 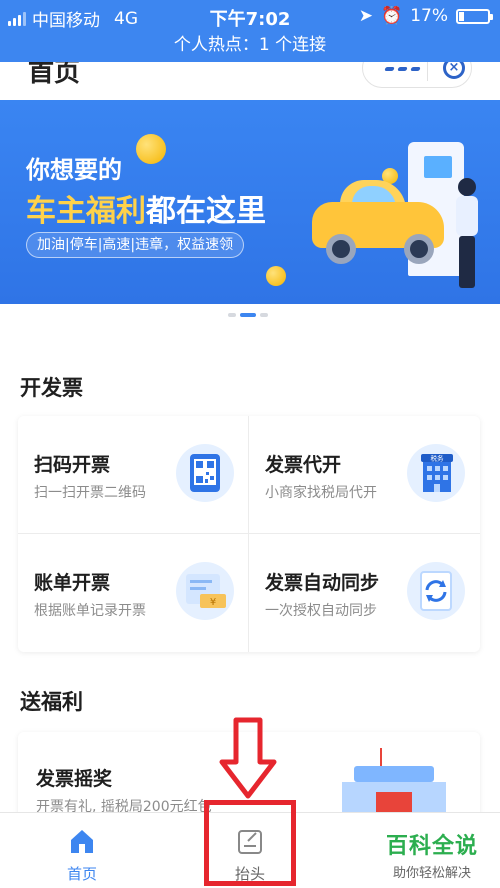 What do you see at coordinates (364, 592) in the screenshot?
I see `invoice-sync-card: 发票自动同步 一次授权自动同步` at bounding box center [364, 592].